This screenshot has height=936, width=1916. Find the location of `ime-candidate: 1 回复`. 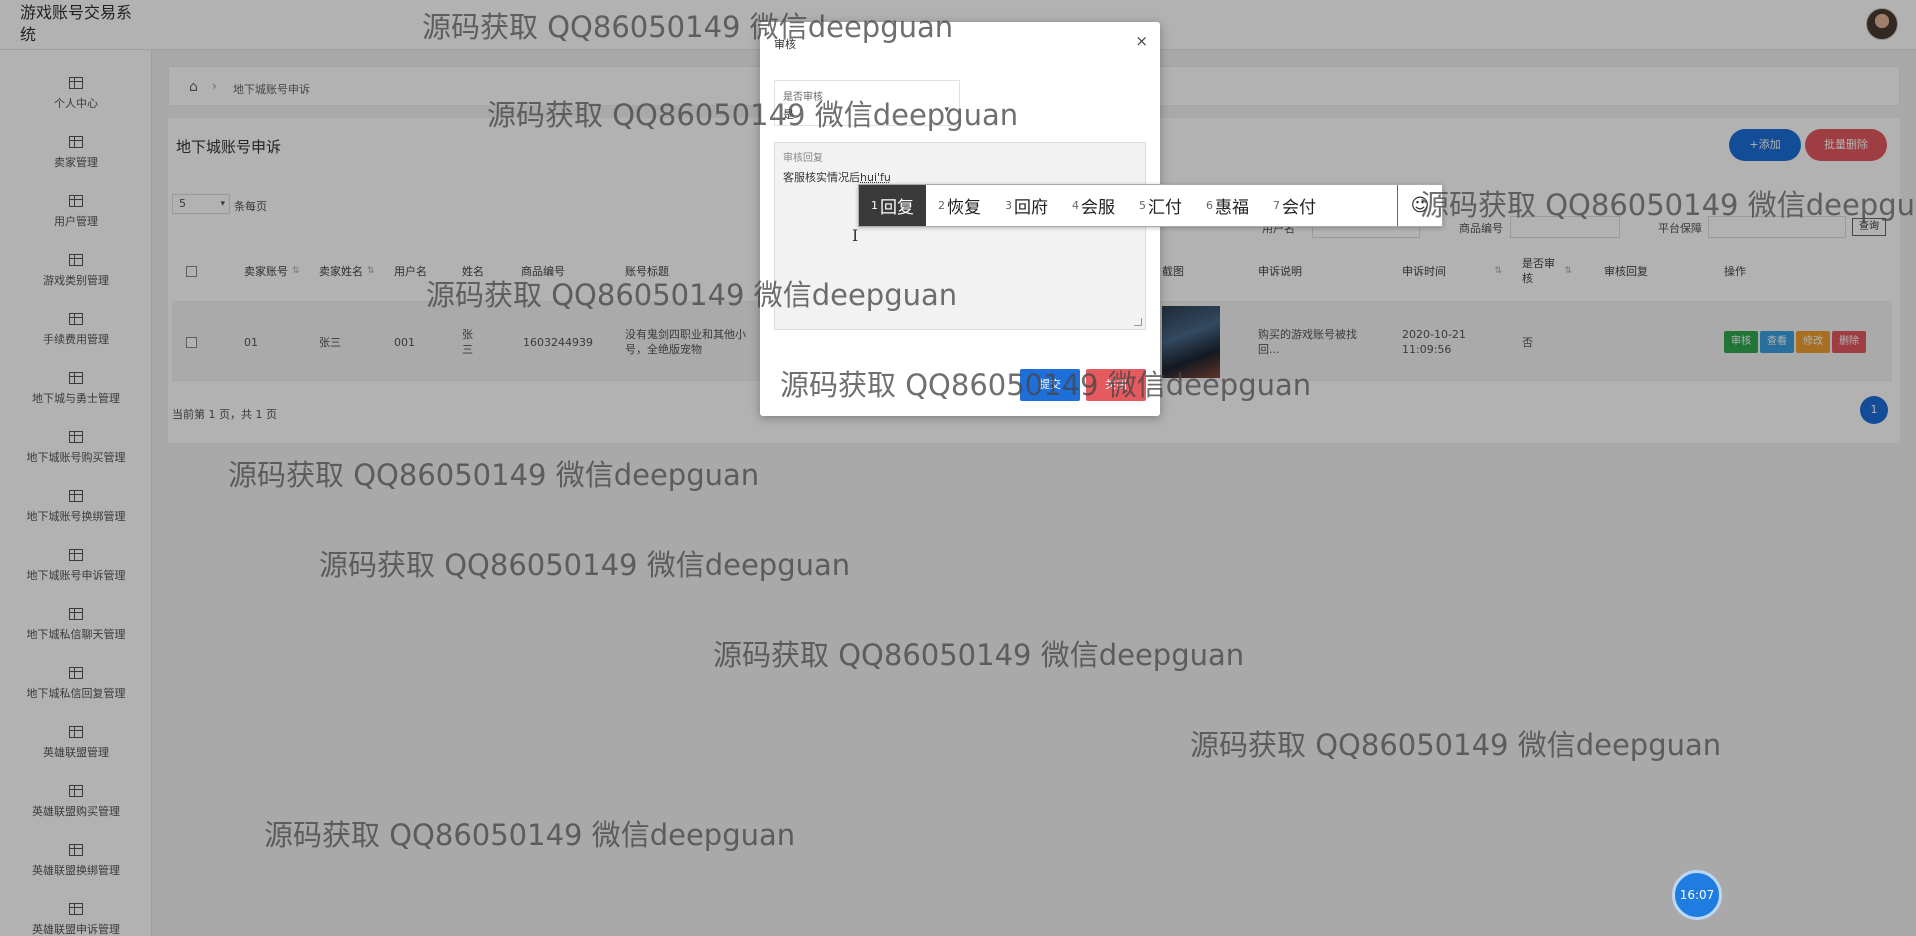

ime-candidate: 1 回复 is located at coordinates (892, 205).